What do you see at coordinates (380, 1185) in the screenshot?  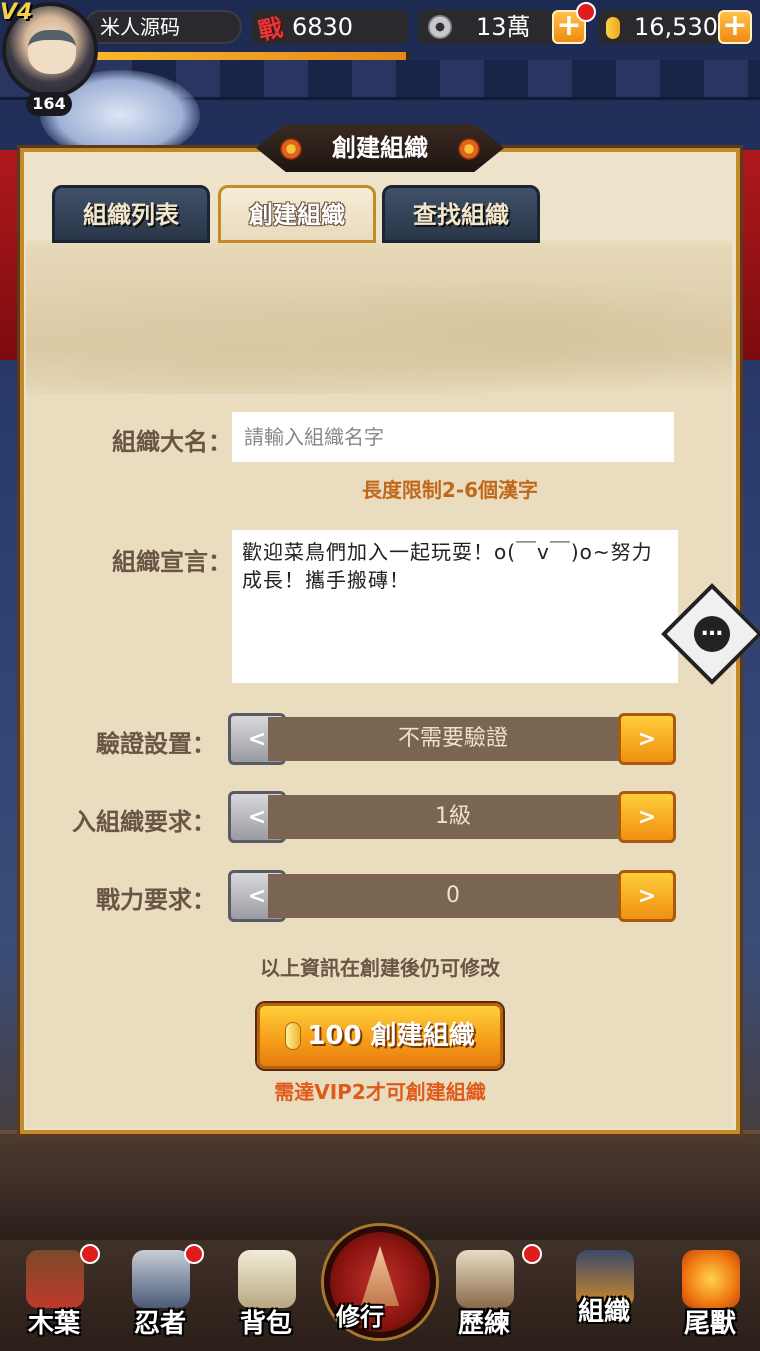 I see `background-floor` at bounding box center [380, 1185].